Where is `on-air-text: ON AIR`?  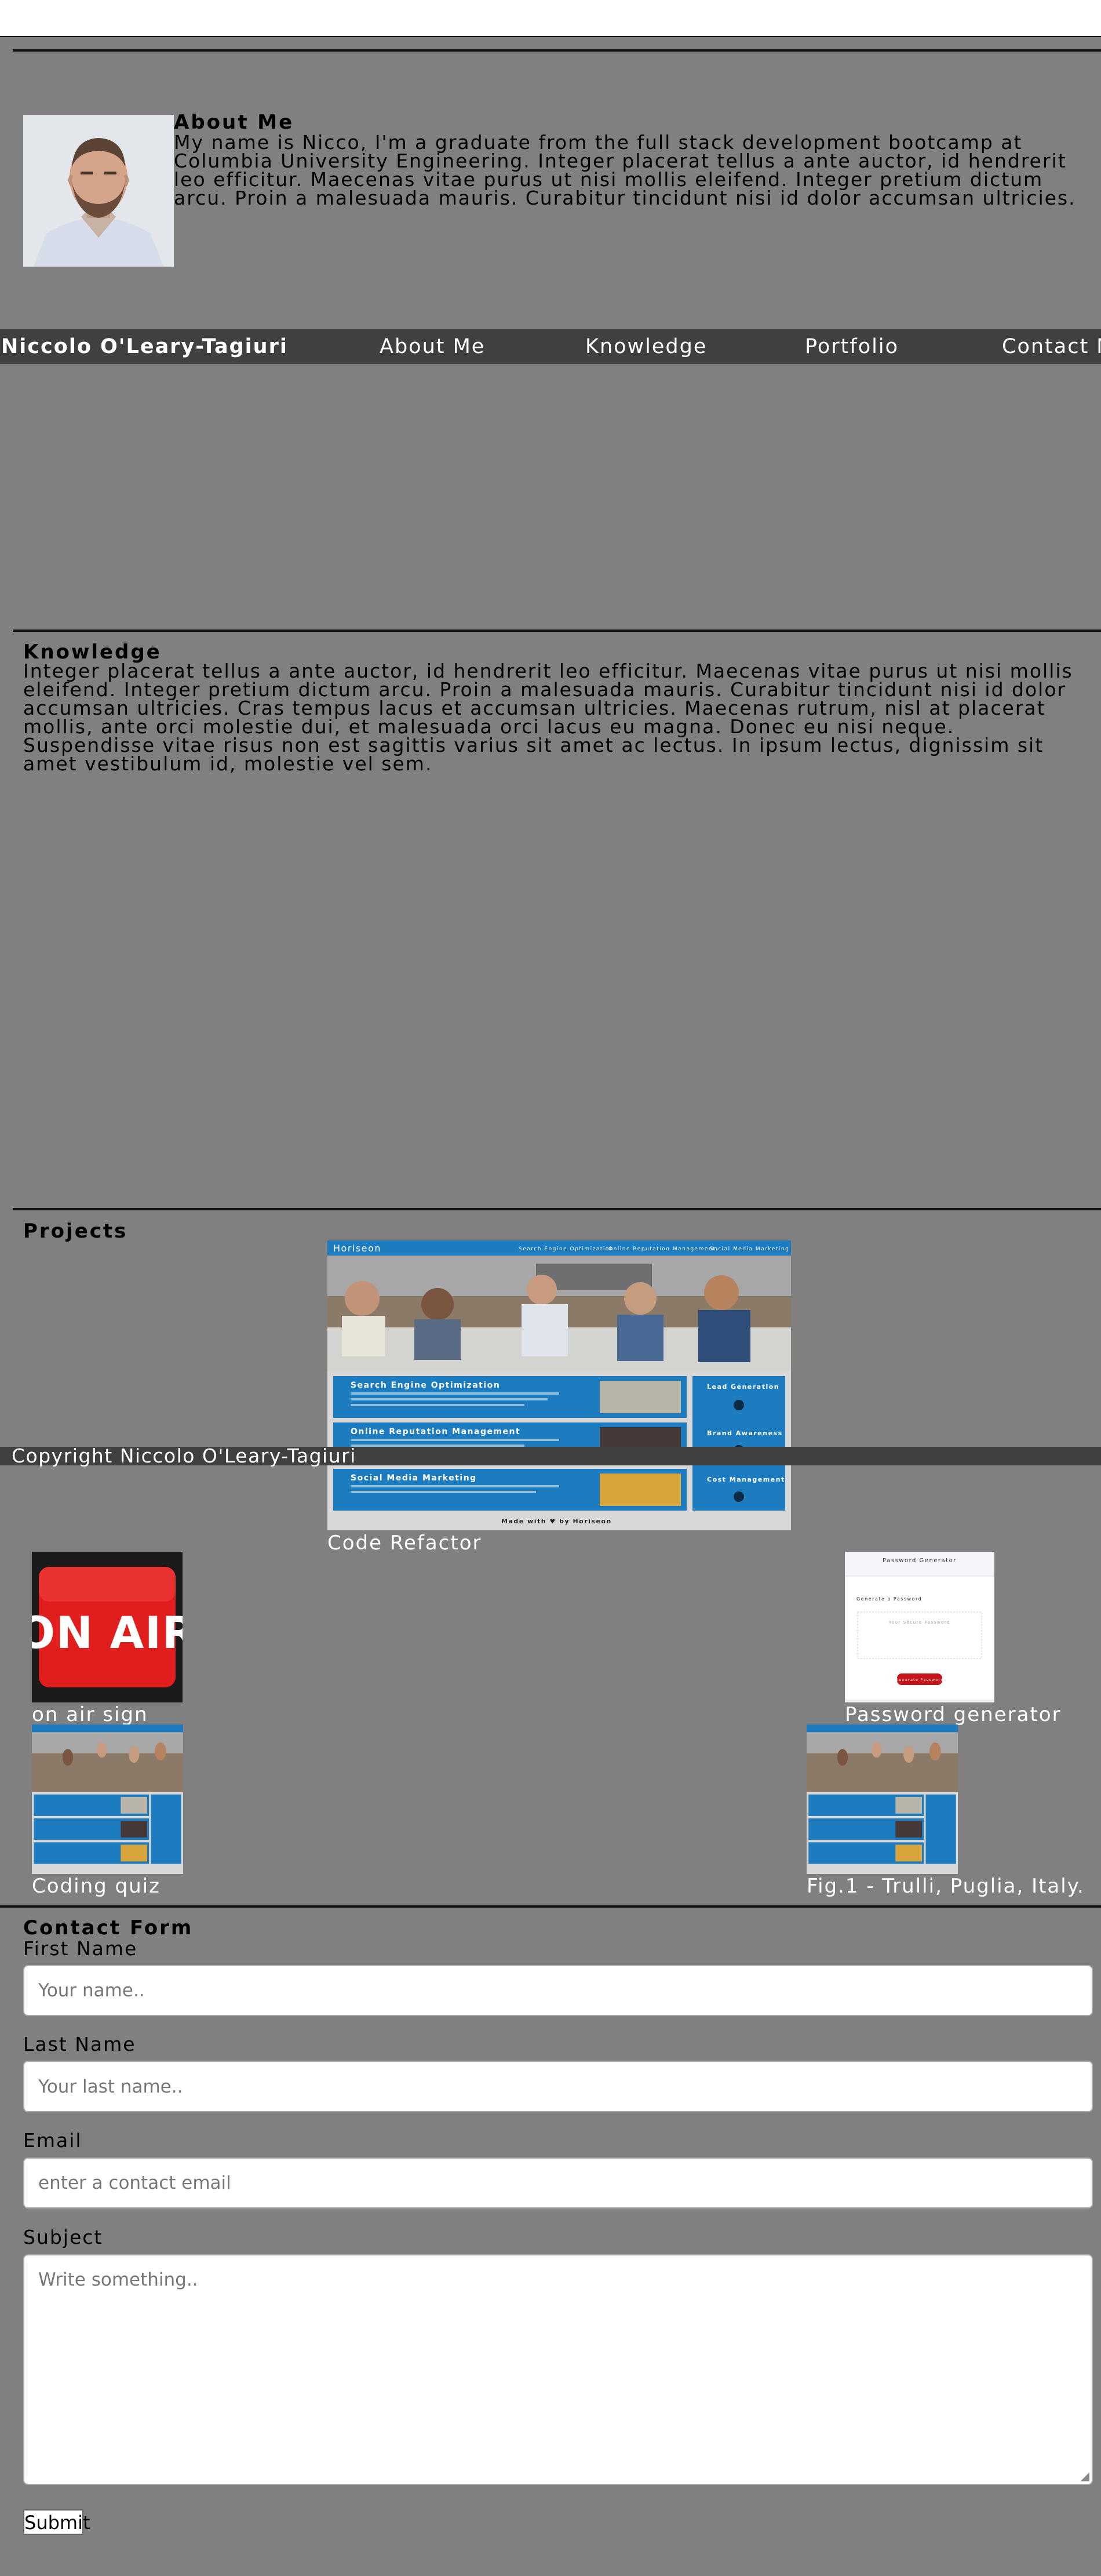
on-air-text: ON AIR is located at coordinates (108, 1632).